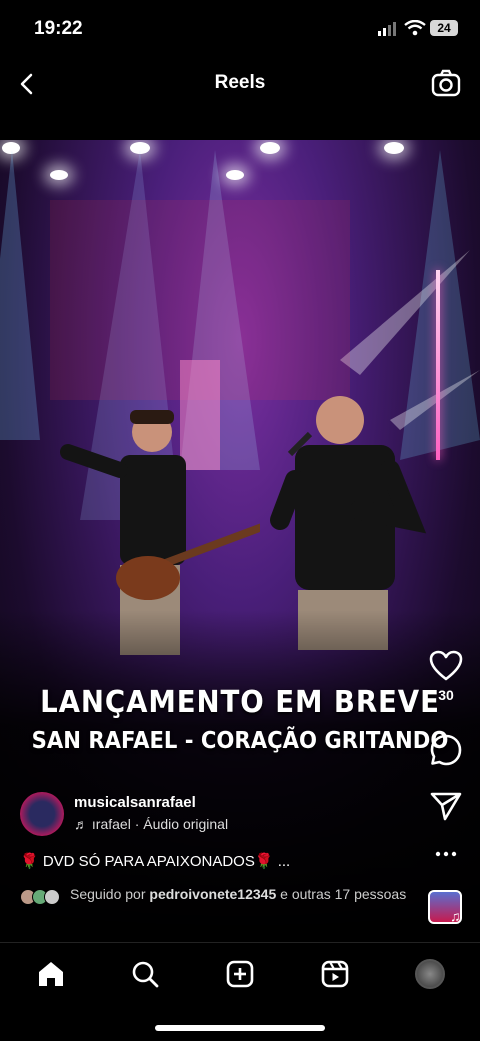  I want to click on username: musicalsanrafael, so click(135, 802).